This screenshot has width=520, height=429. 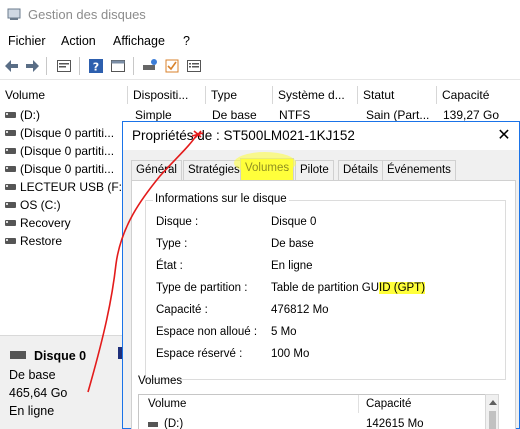 What do you see at coordinates (160, 381) in the screenshot?
I see `volumes-section-label: Volumes` at bounding box center [160, 381].